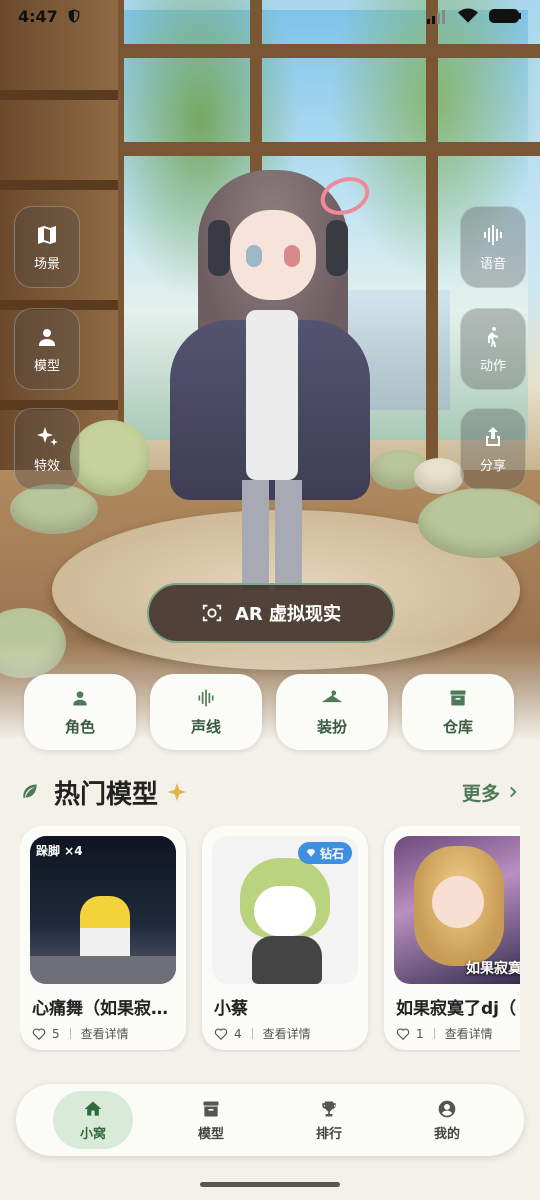  Describe the element at coordinates (272, 395) in the screenshot. I see `model-shirt` at that location.